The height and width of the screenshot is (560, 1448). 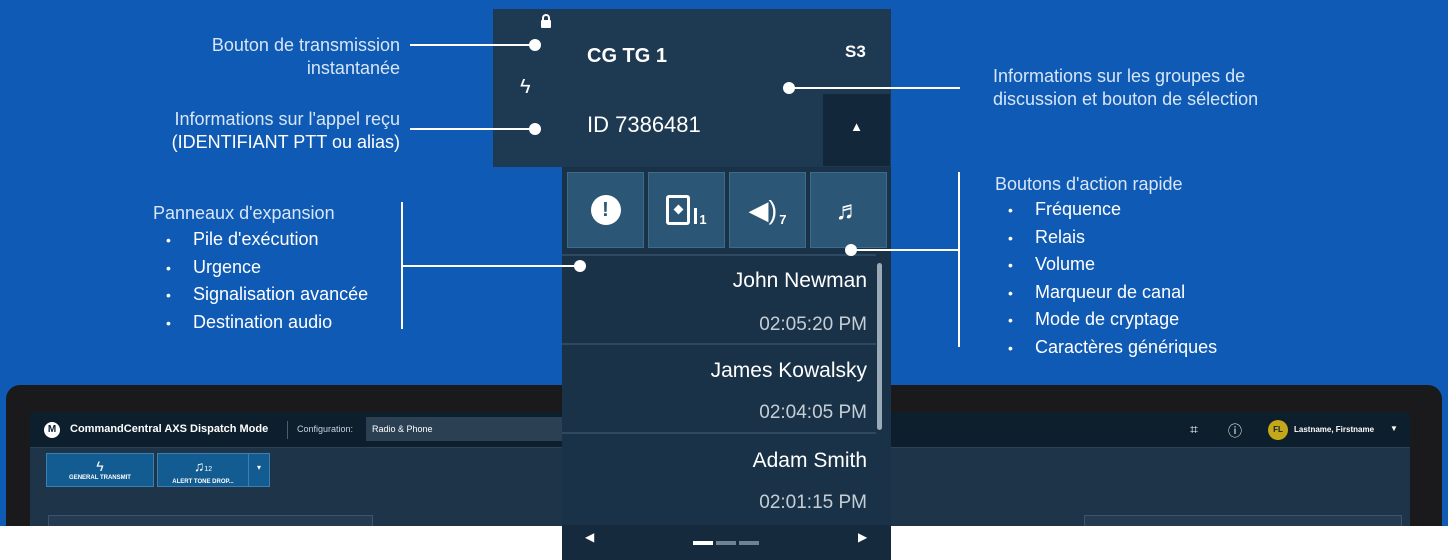 I want to click on call-name: Adam Smith, so click(x=810, y=461).